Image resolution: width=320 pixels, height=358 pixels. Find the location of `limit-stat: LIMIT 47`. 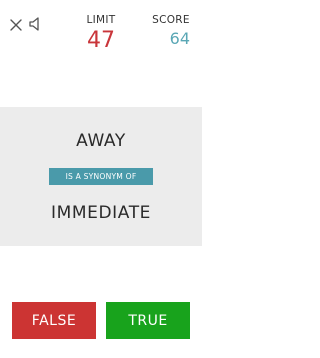

limit-stat: LIMIT 47 is located at coordinates (101, 34).